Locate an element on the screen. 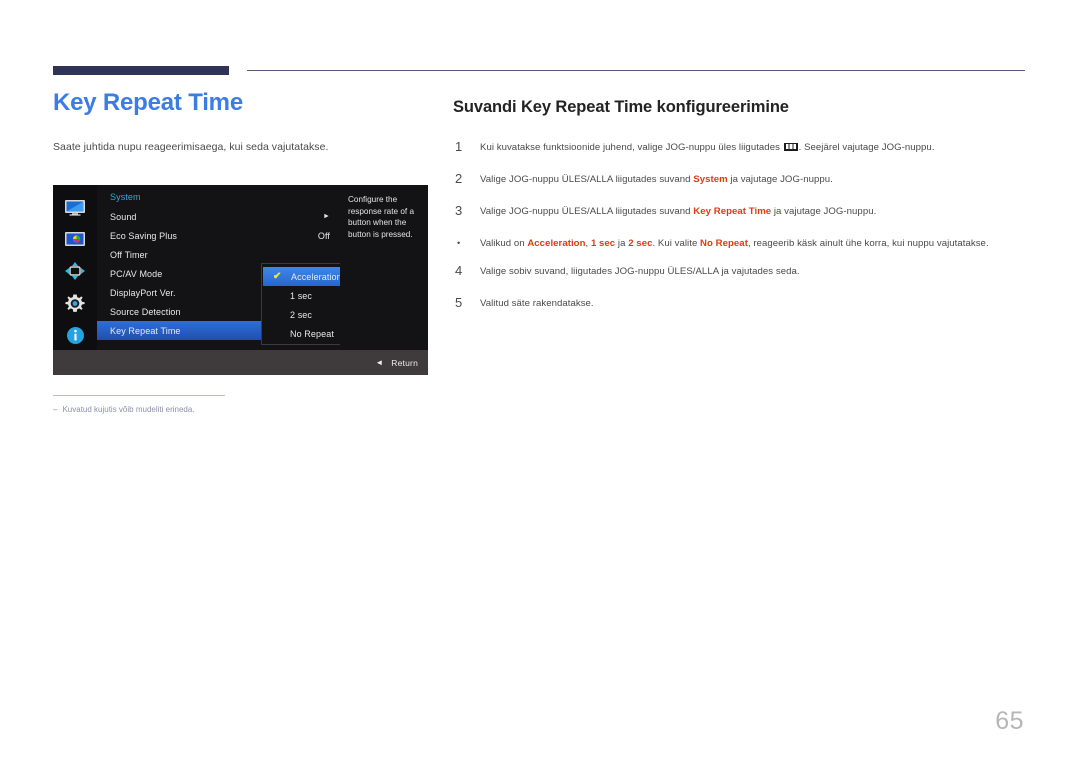 The image size is (1080, 763). check-icon: ✔ is located at coordinates (277, 276).